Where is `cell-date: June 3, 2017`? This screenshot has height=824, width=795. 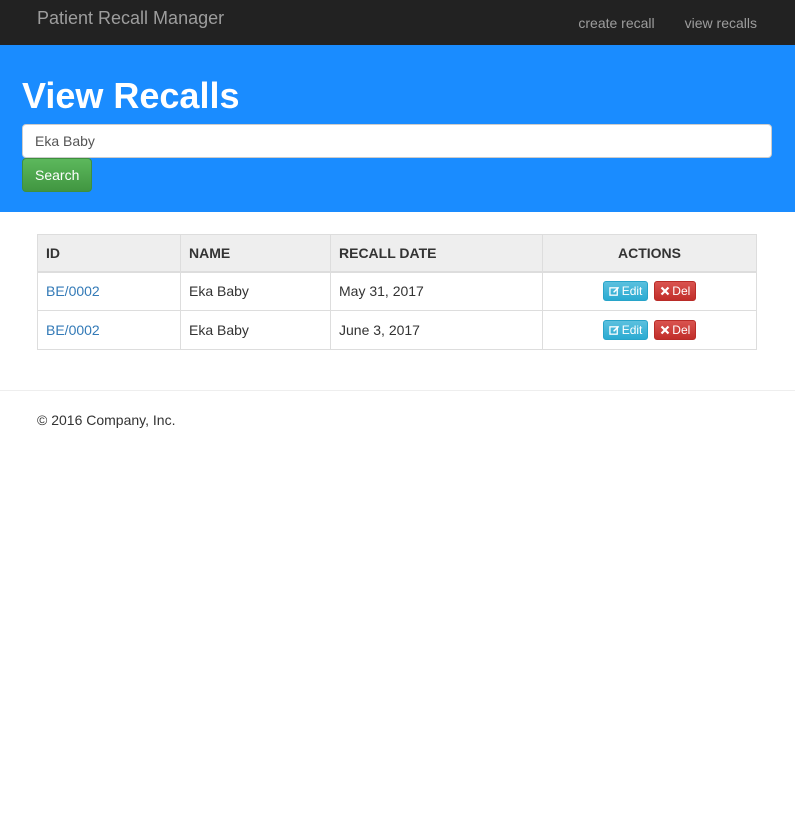
cell-date: June 3, 2017 is located at coordinates (436, 330).